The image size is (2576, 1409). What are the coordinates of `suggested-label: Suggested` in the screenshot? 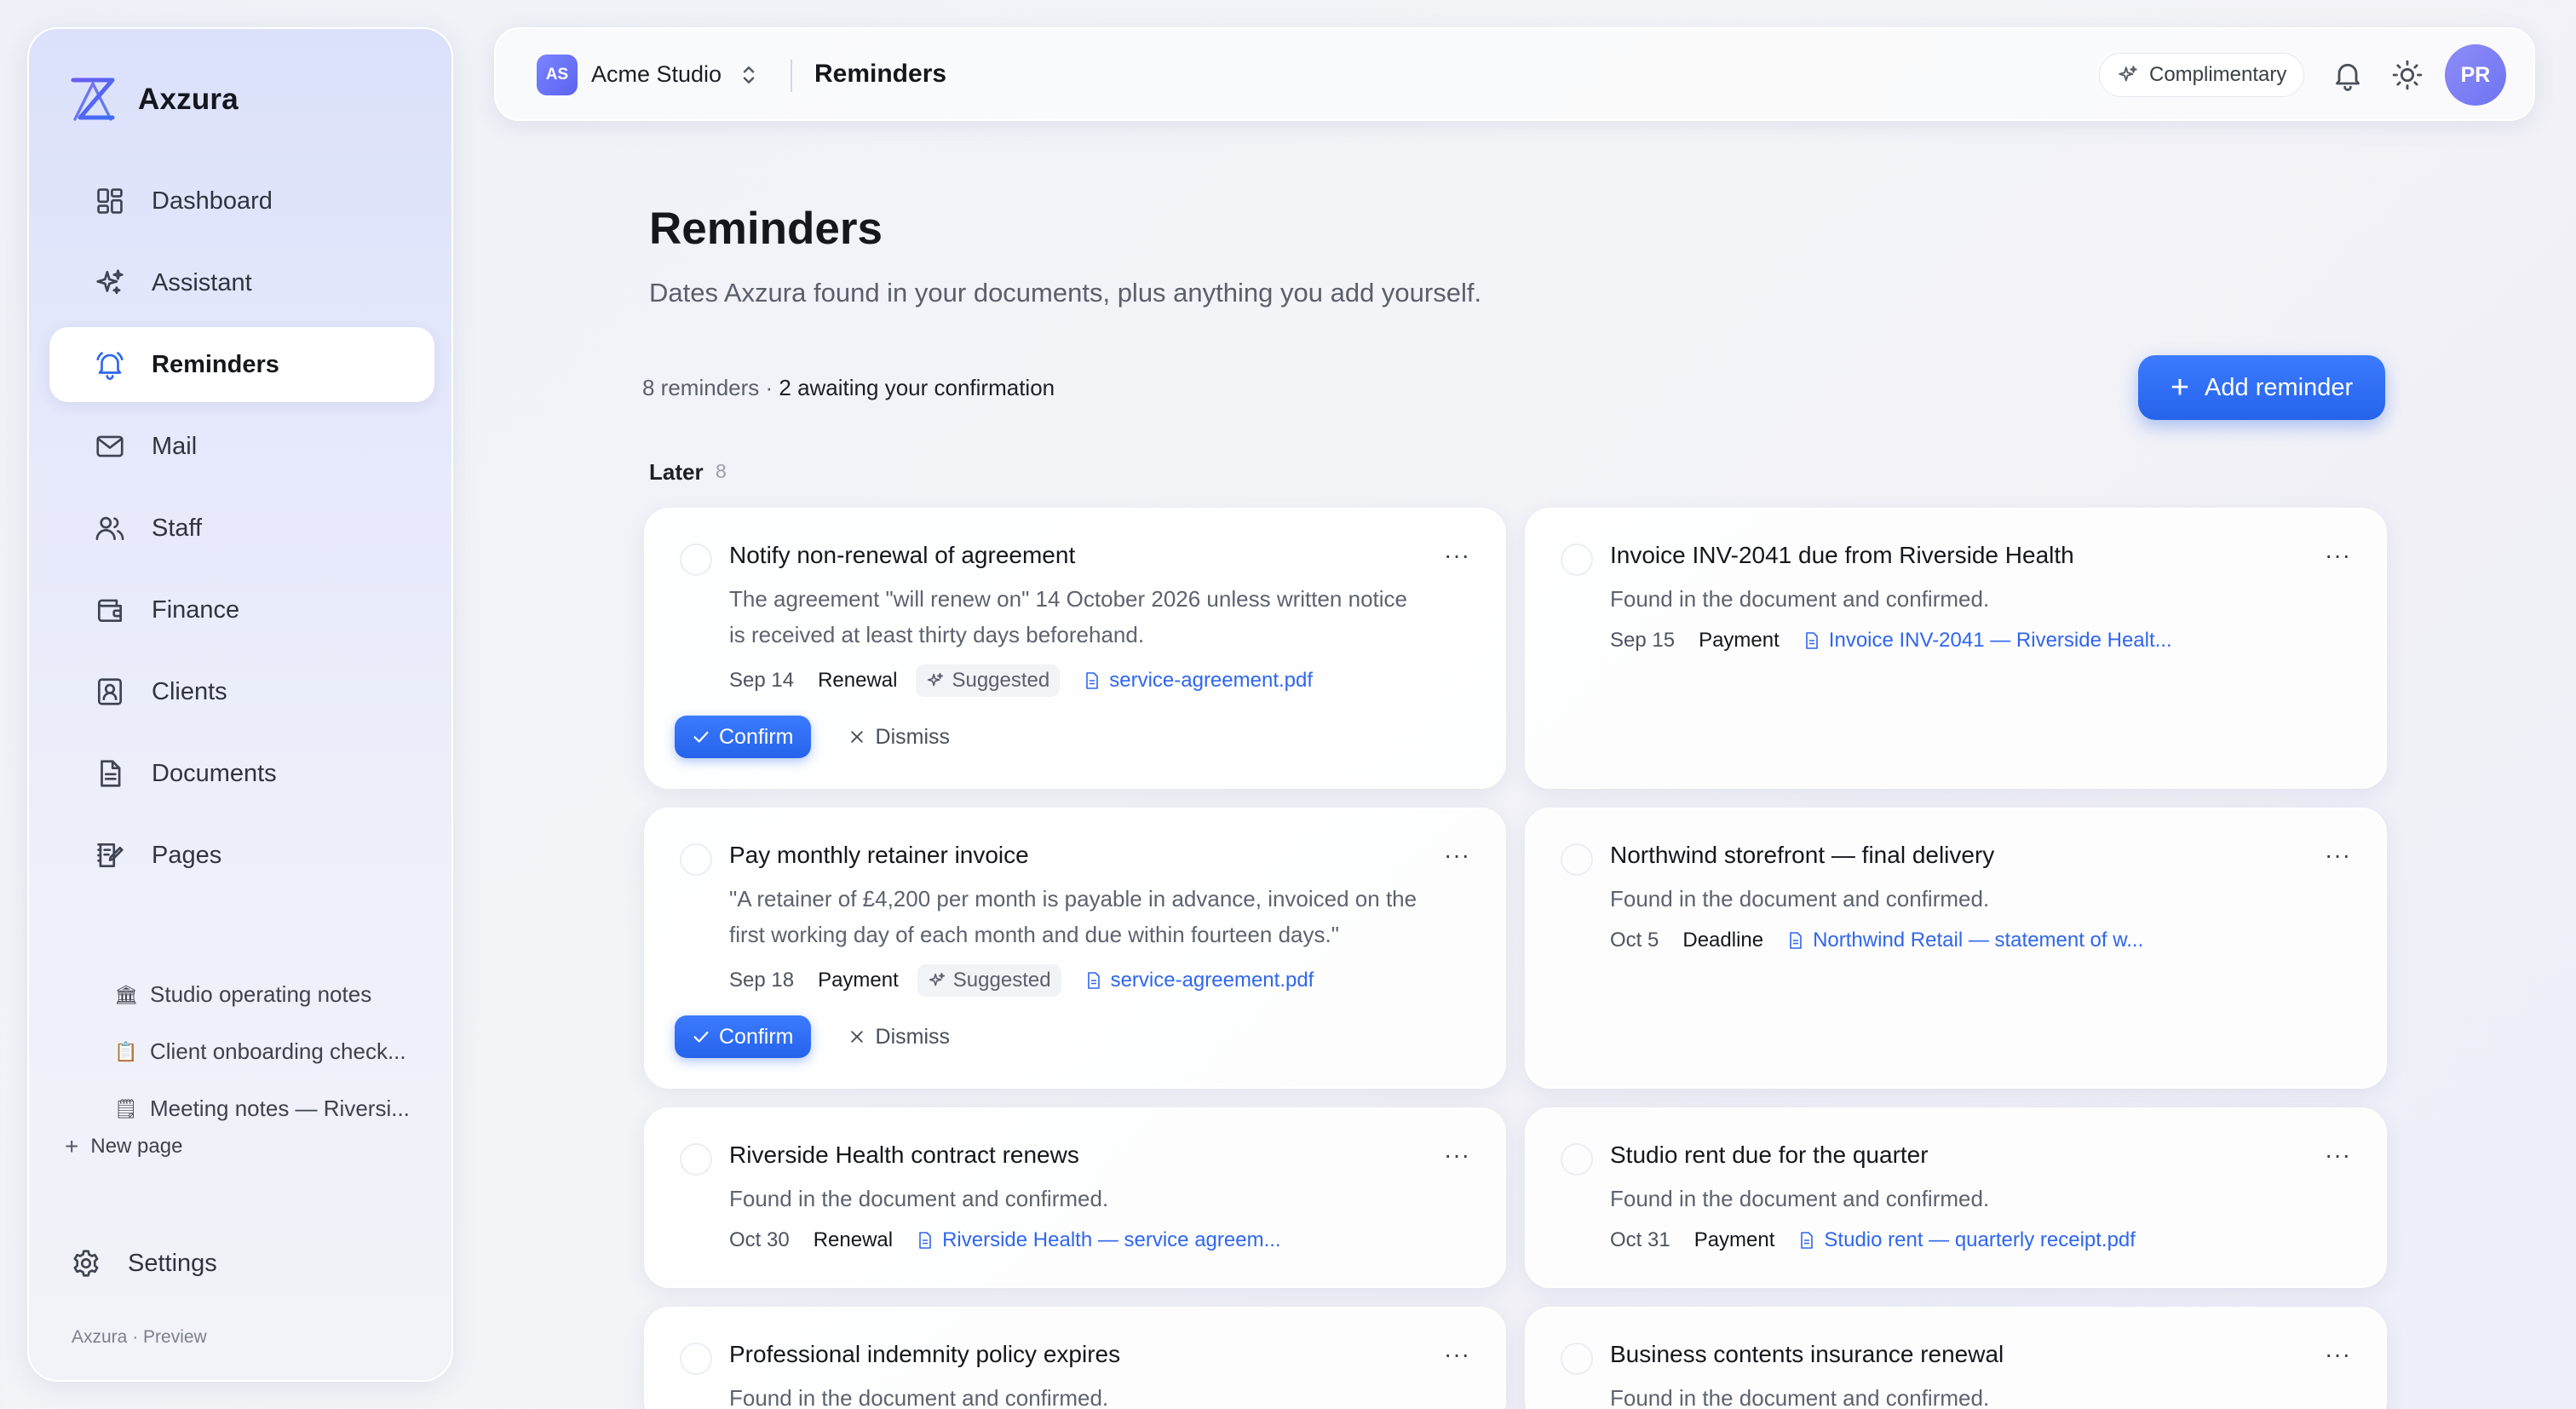 It's located at (1002, 980).